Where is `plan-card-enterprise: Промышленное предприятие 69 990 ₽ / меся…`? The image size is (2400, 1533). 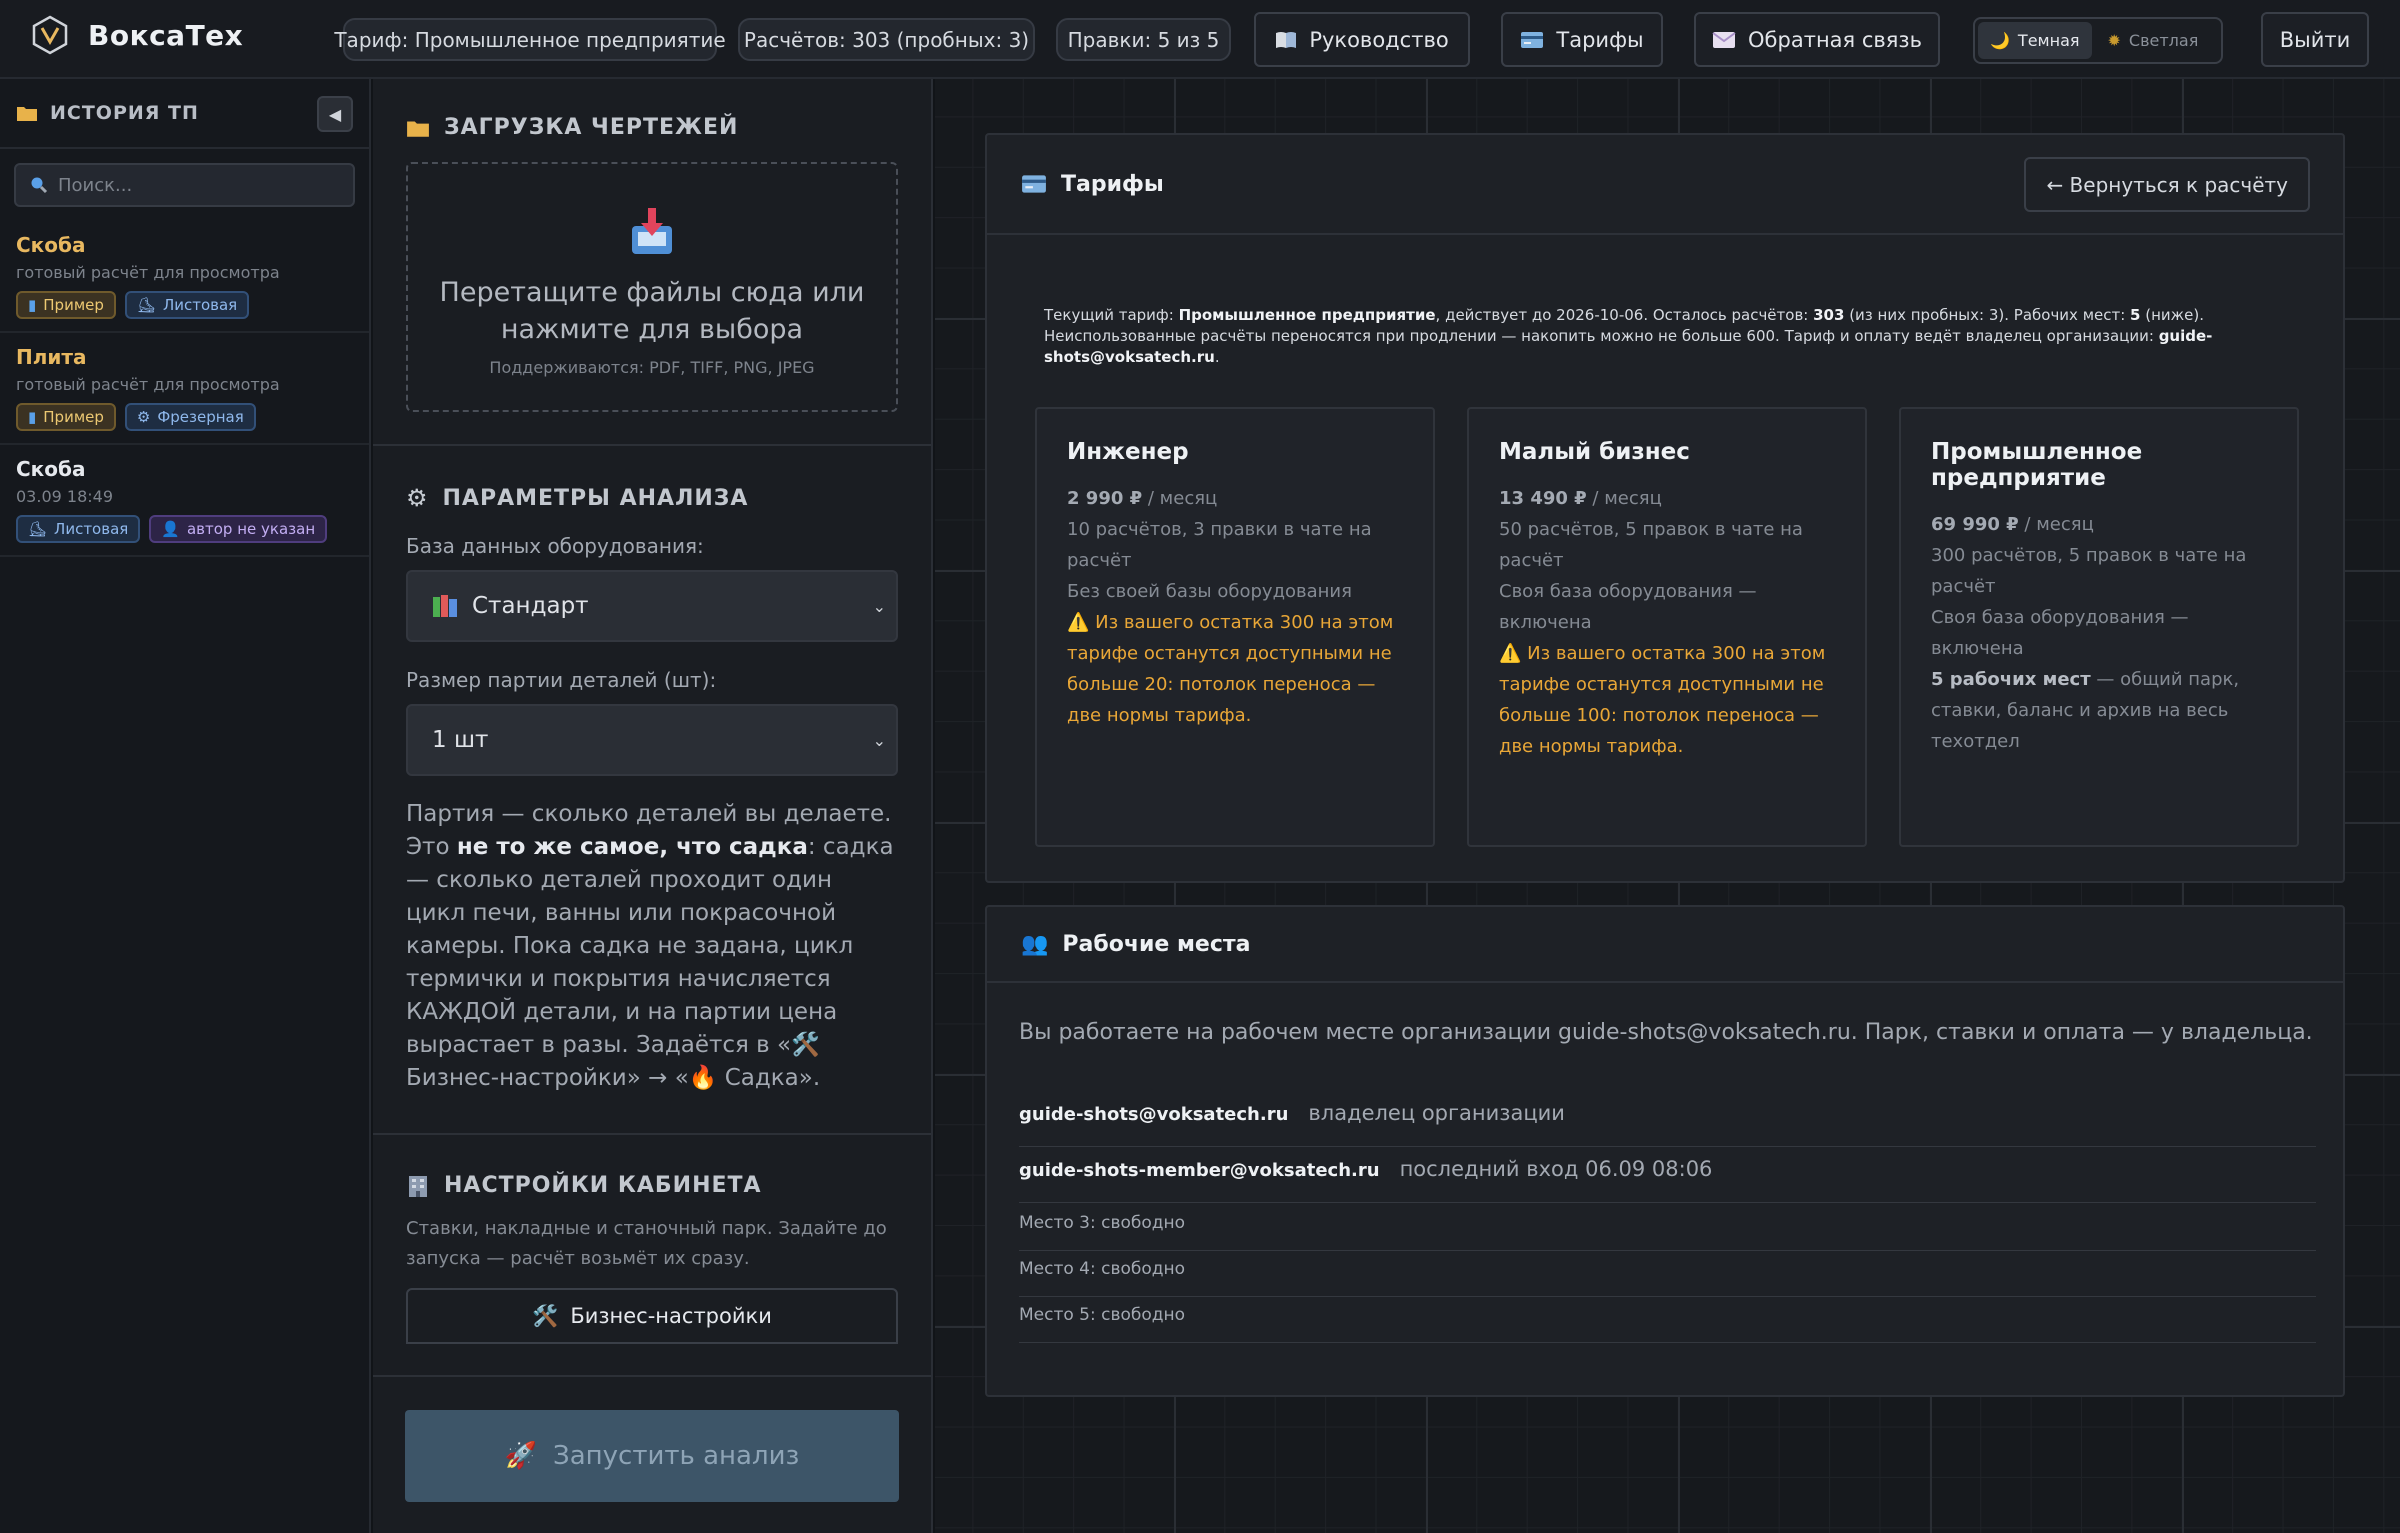 plan-card-enterprise: Промышленное предприятие 69 990 ₽ / меся… is located at coordinates (2099, 627).